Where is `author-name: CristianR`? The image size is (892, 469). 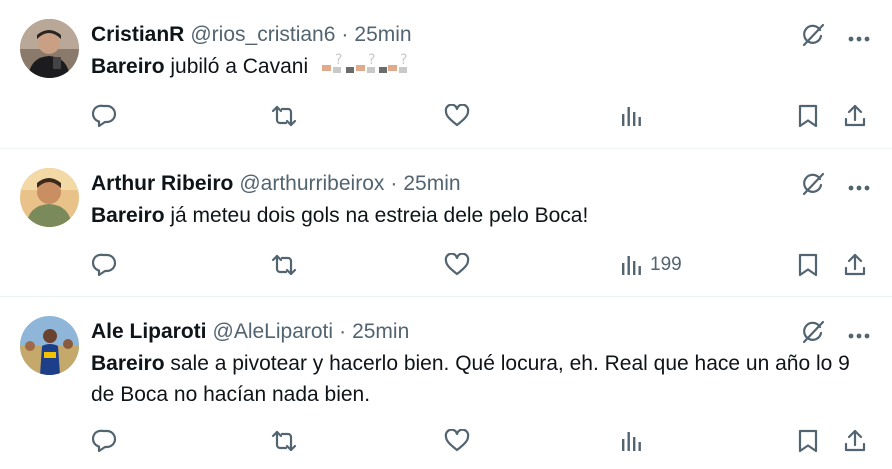 author-name: CristianR is located at coordinates (137, 35).